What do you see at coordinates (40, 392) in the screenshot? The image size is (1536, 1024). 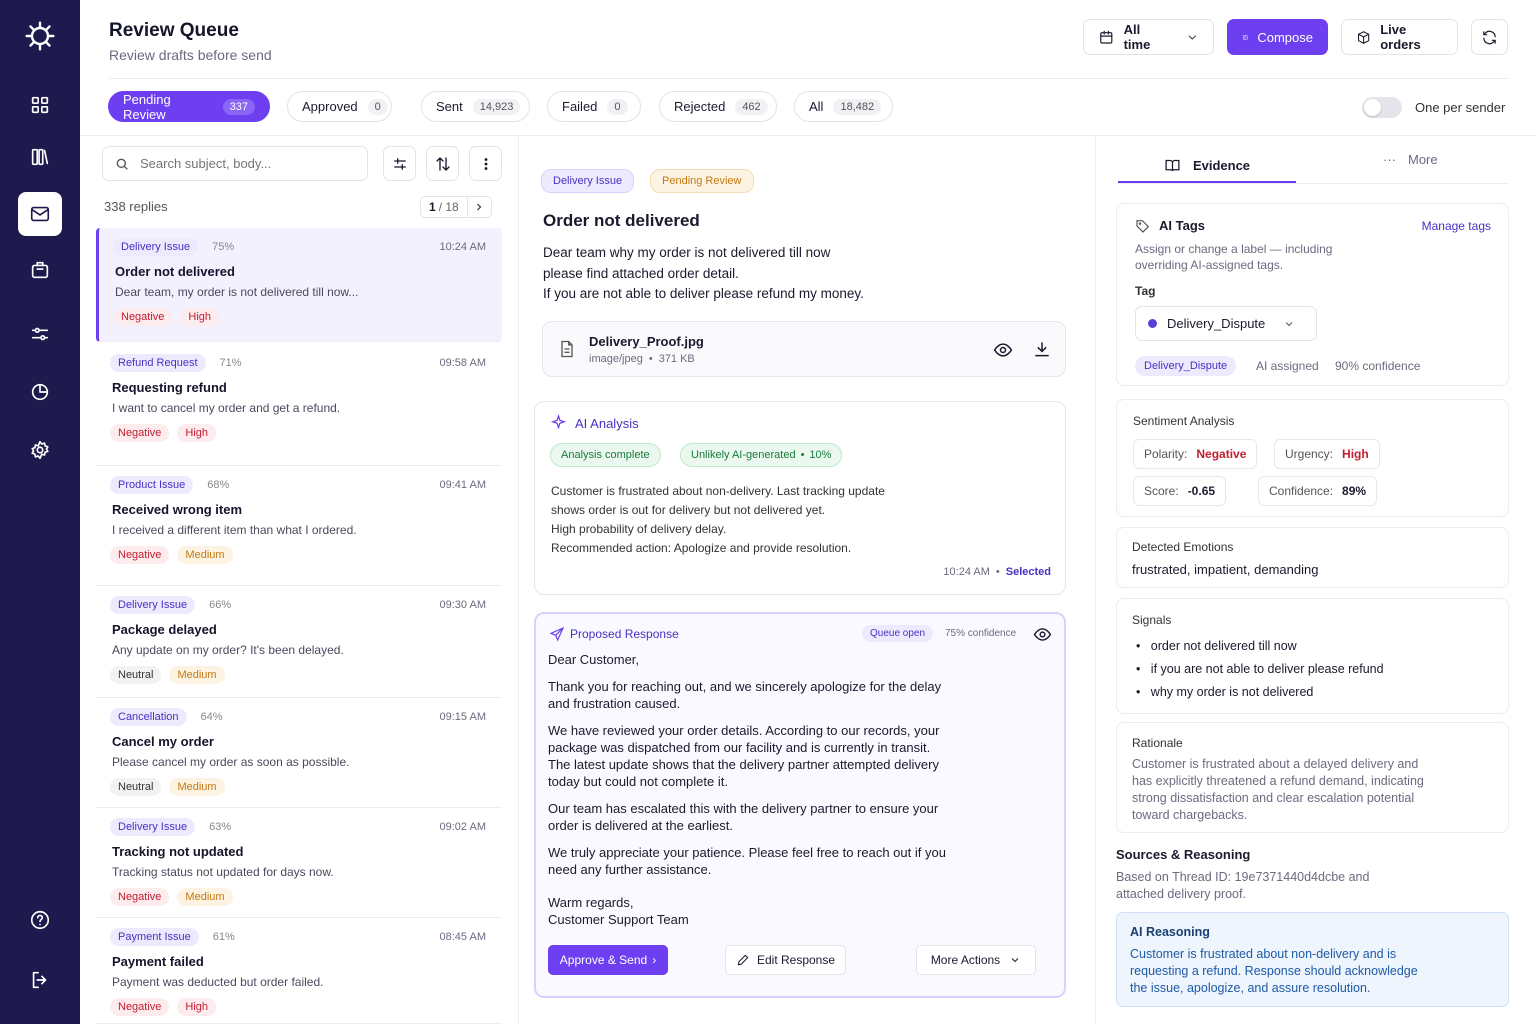 I see `analytics-icon` at bounding box center [40, 392].